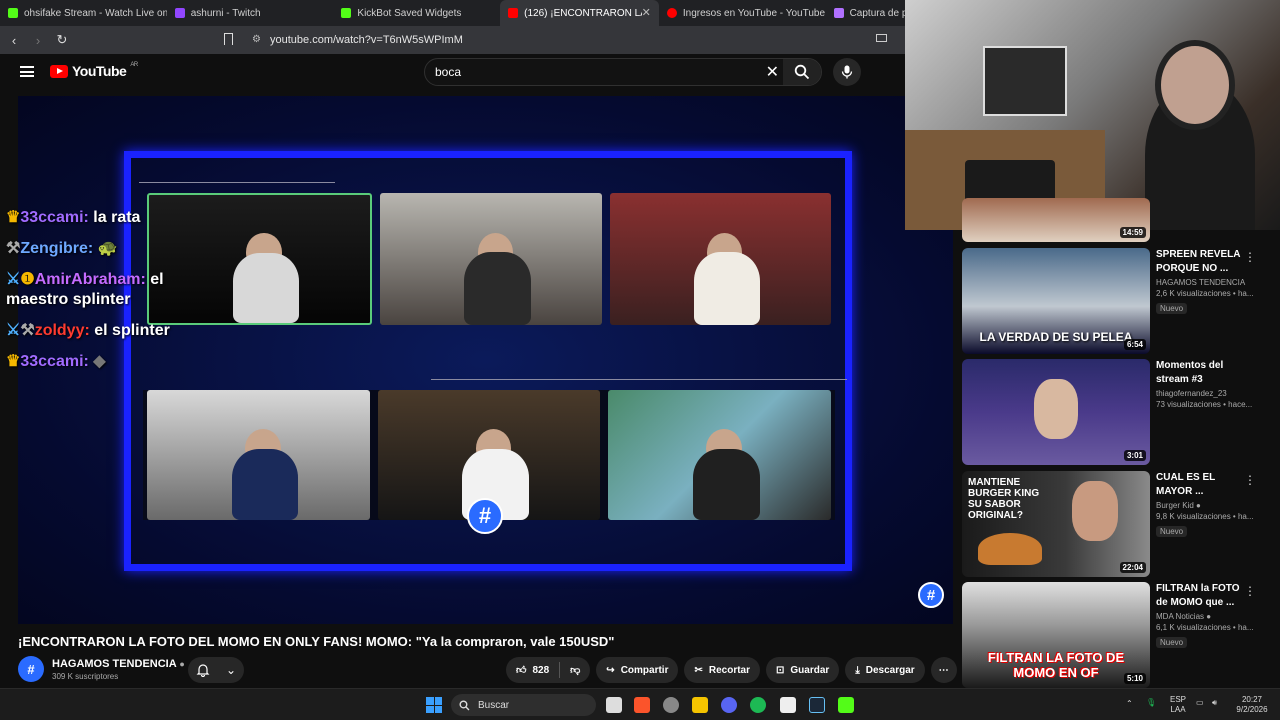 This screenshot has height=720, width=1280. I want to click on close-tab-icon: ✕, so click(646, 12).